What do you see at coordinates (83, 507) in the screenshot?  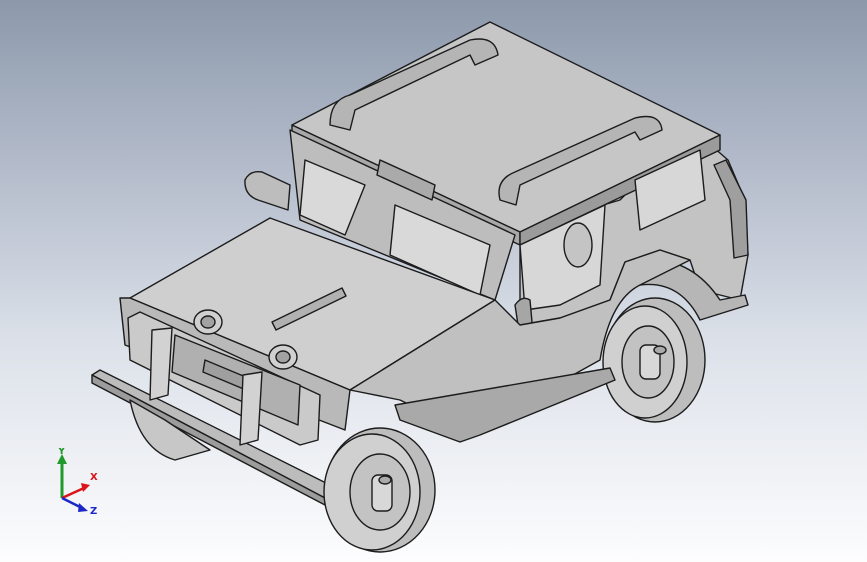 I see `z-axis-arrow-icon` at bounding box center [83, 507].